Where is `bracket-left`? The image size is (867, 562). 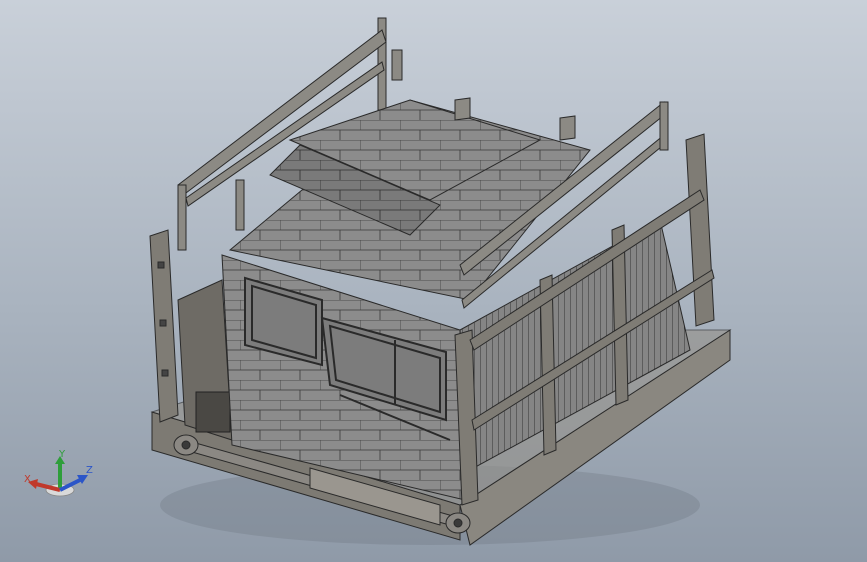
bracket-left is located at coordinates (213, 412).